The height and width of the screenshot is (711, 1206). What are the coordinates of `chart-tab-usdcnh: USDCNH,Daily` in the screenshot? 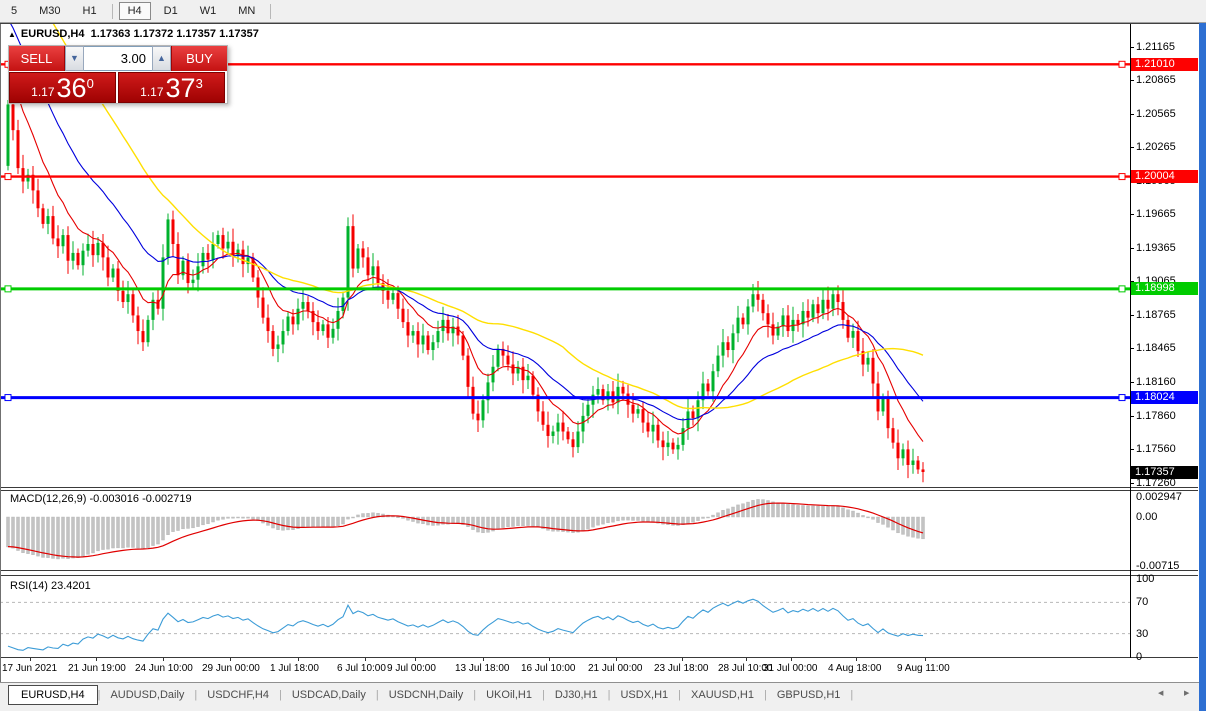 It's located at (426, 695).